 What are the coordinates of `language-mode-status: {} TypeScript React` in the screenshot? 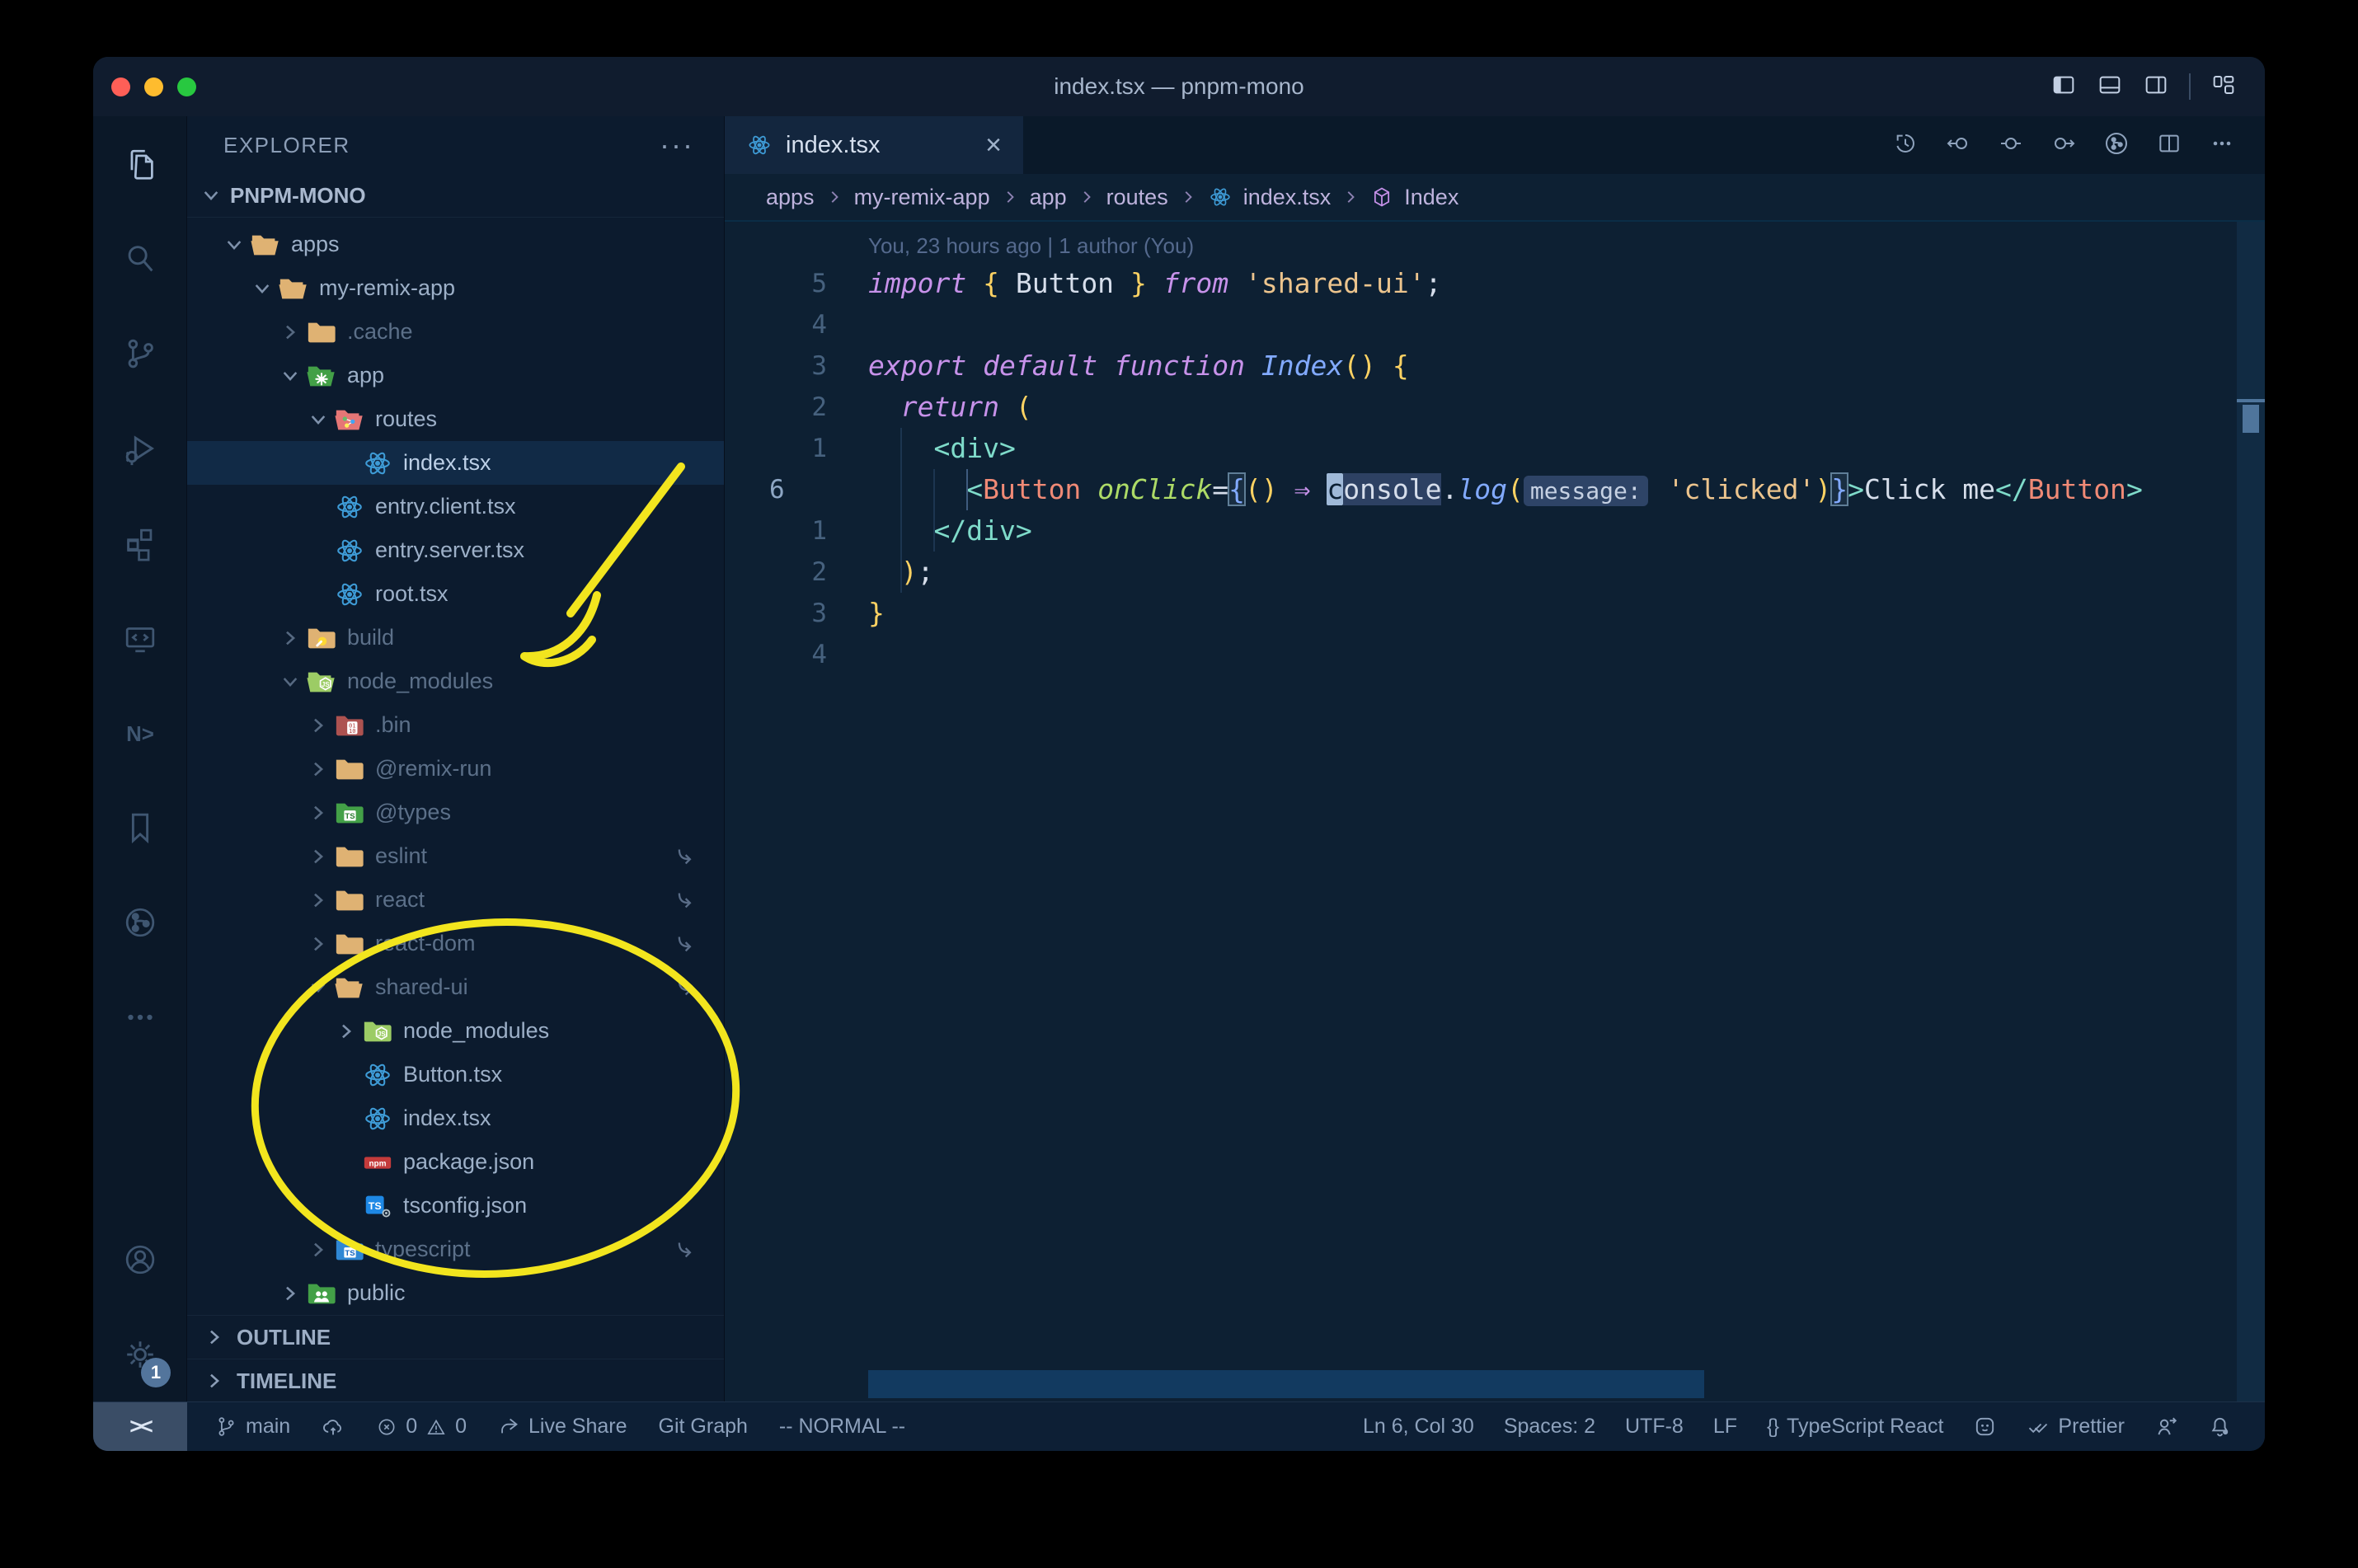 It's located at (1855, 1427).